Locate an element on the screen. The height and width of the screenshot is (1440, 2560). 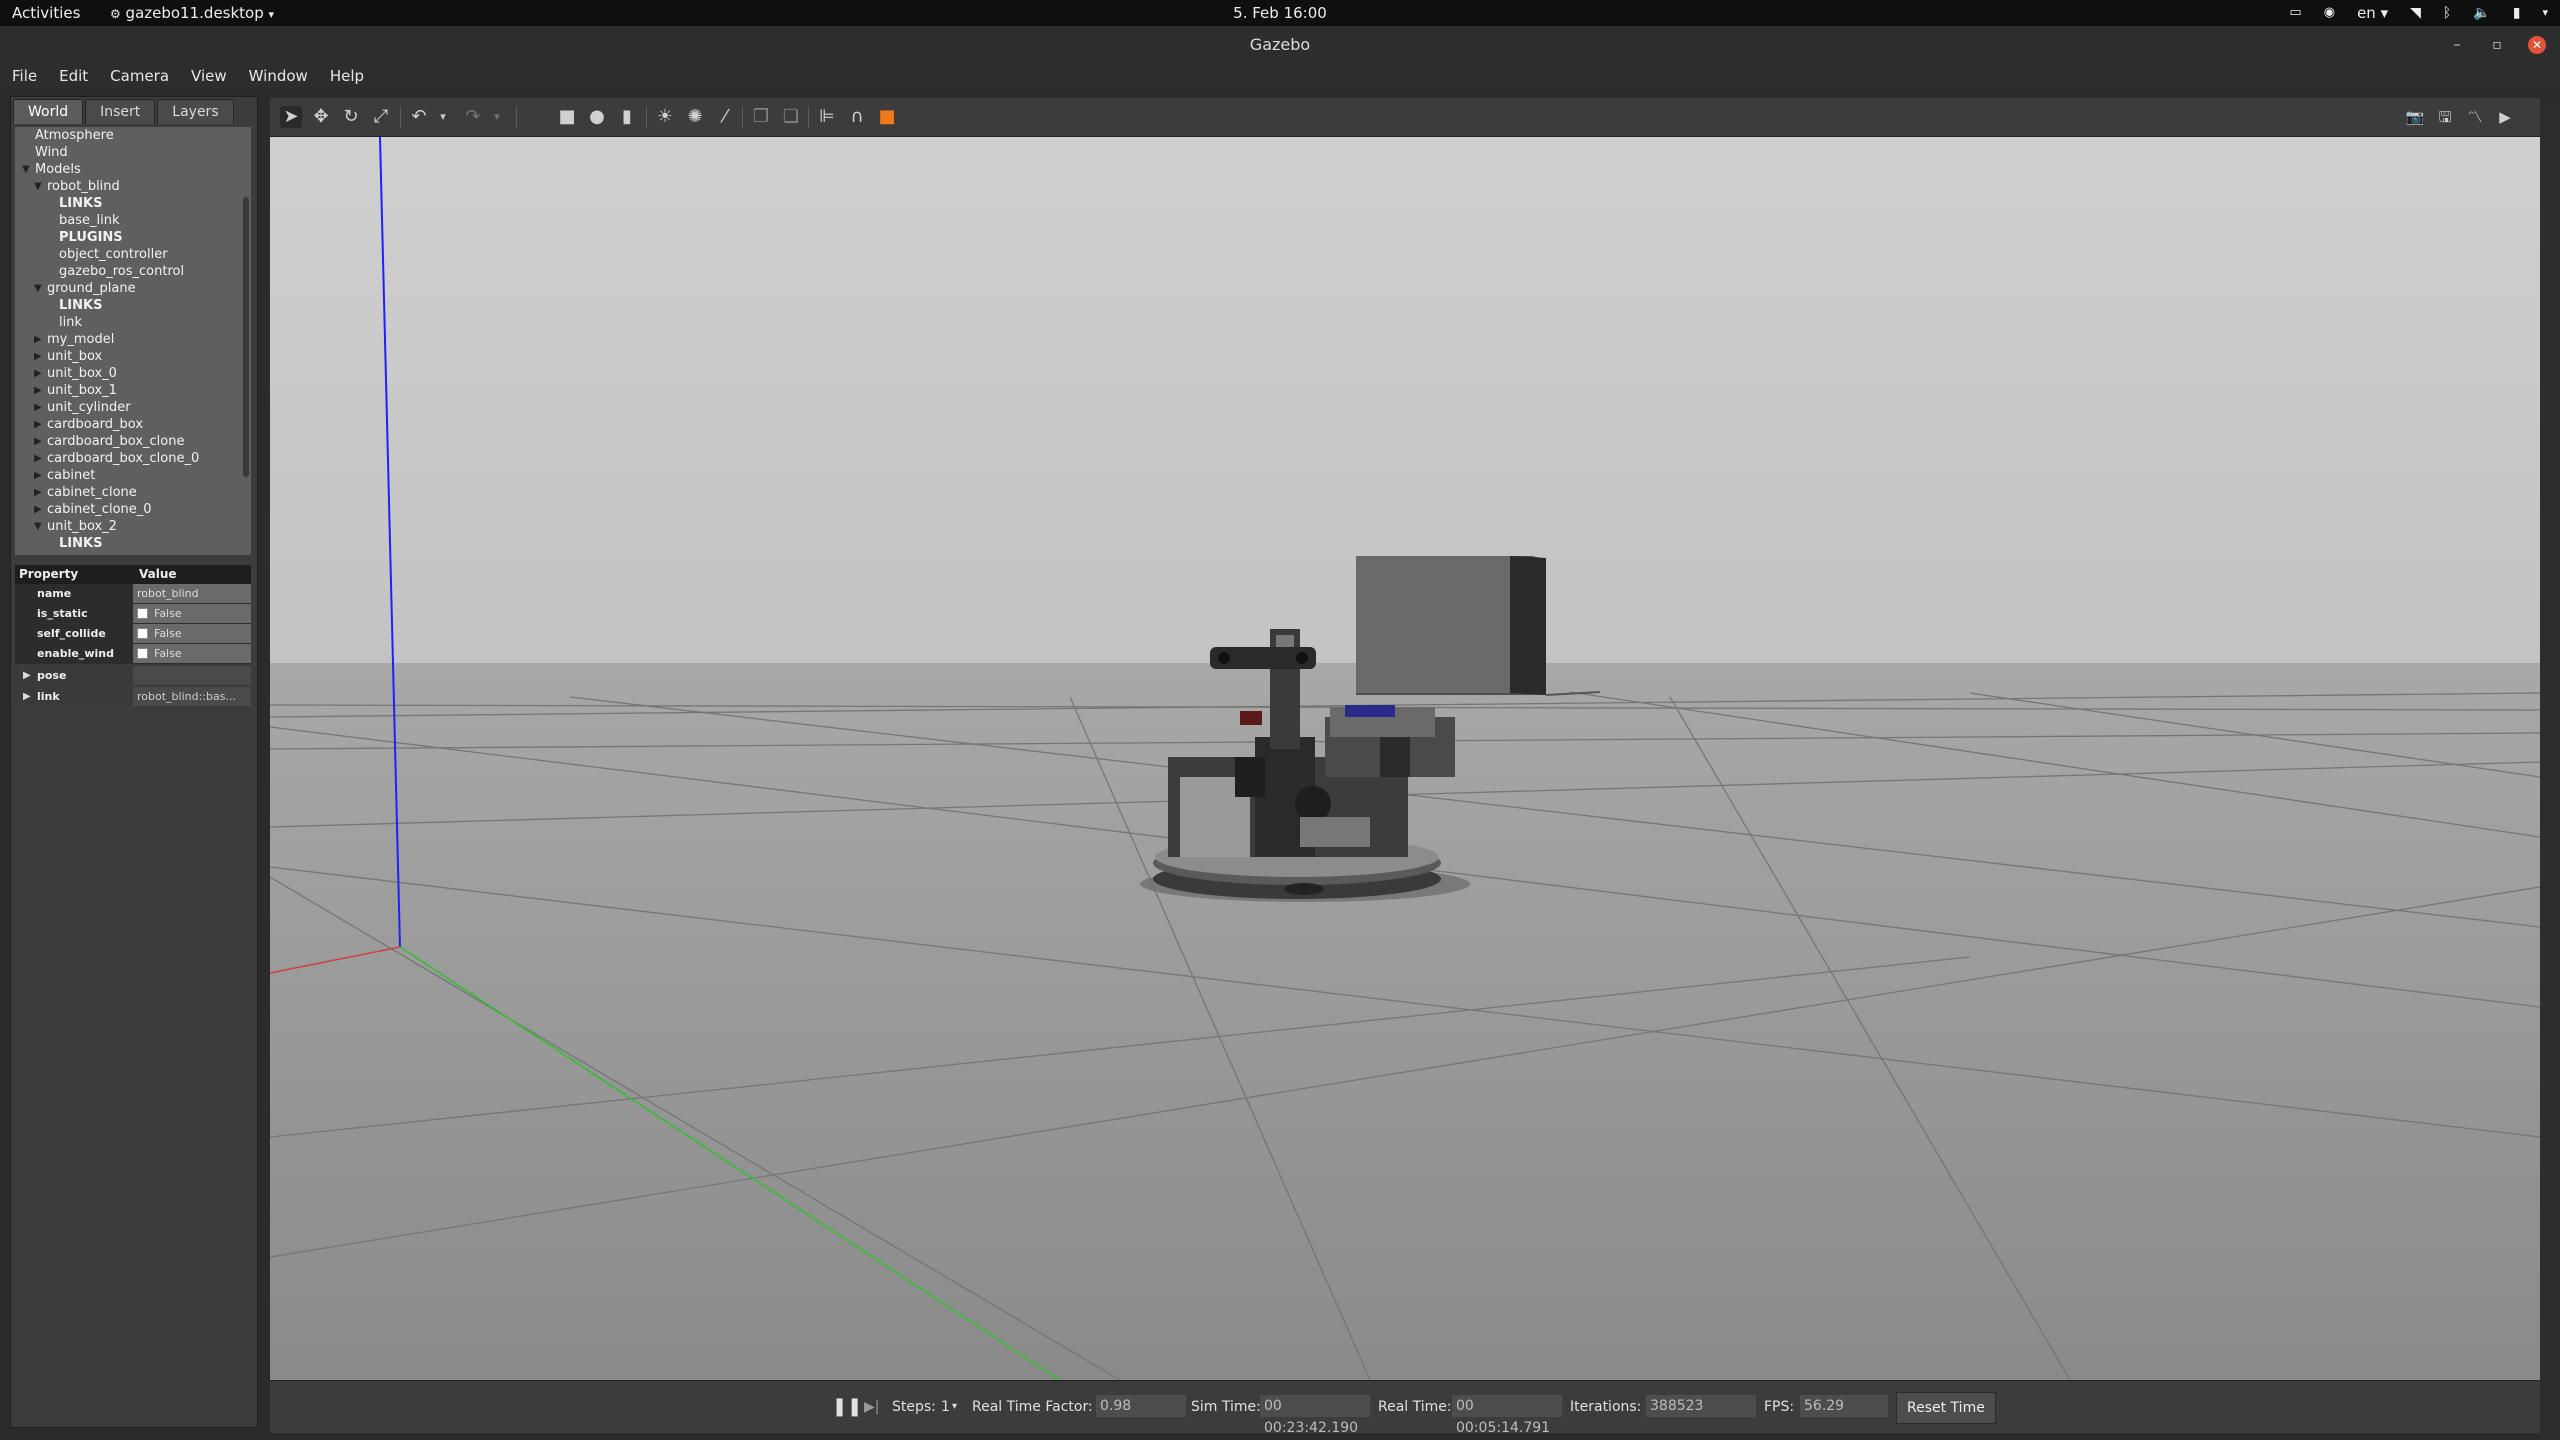
tree-item: ▼ Models is located at coordinates (133, 169).